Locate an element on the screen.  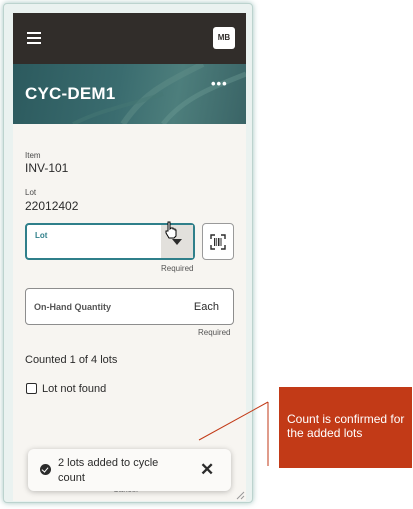
annotation-text: Count is confirmed for the added lots is located at coordinates (346, 426).